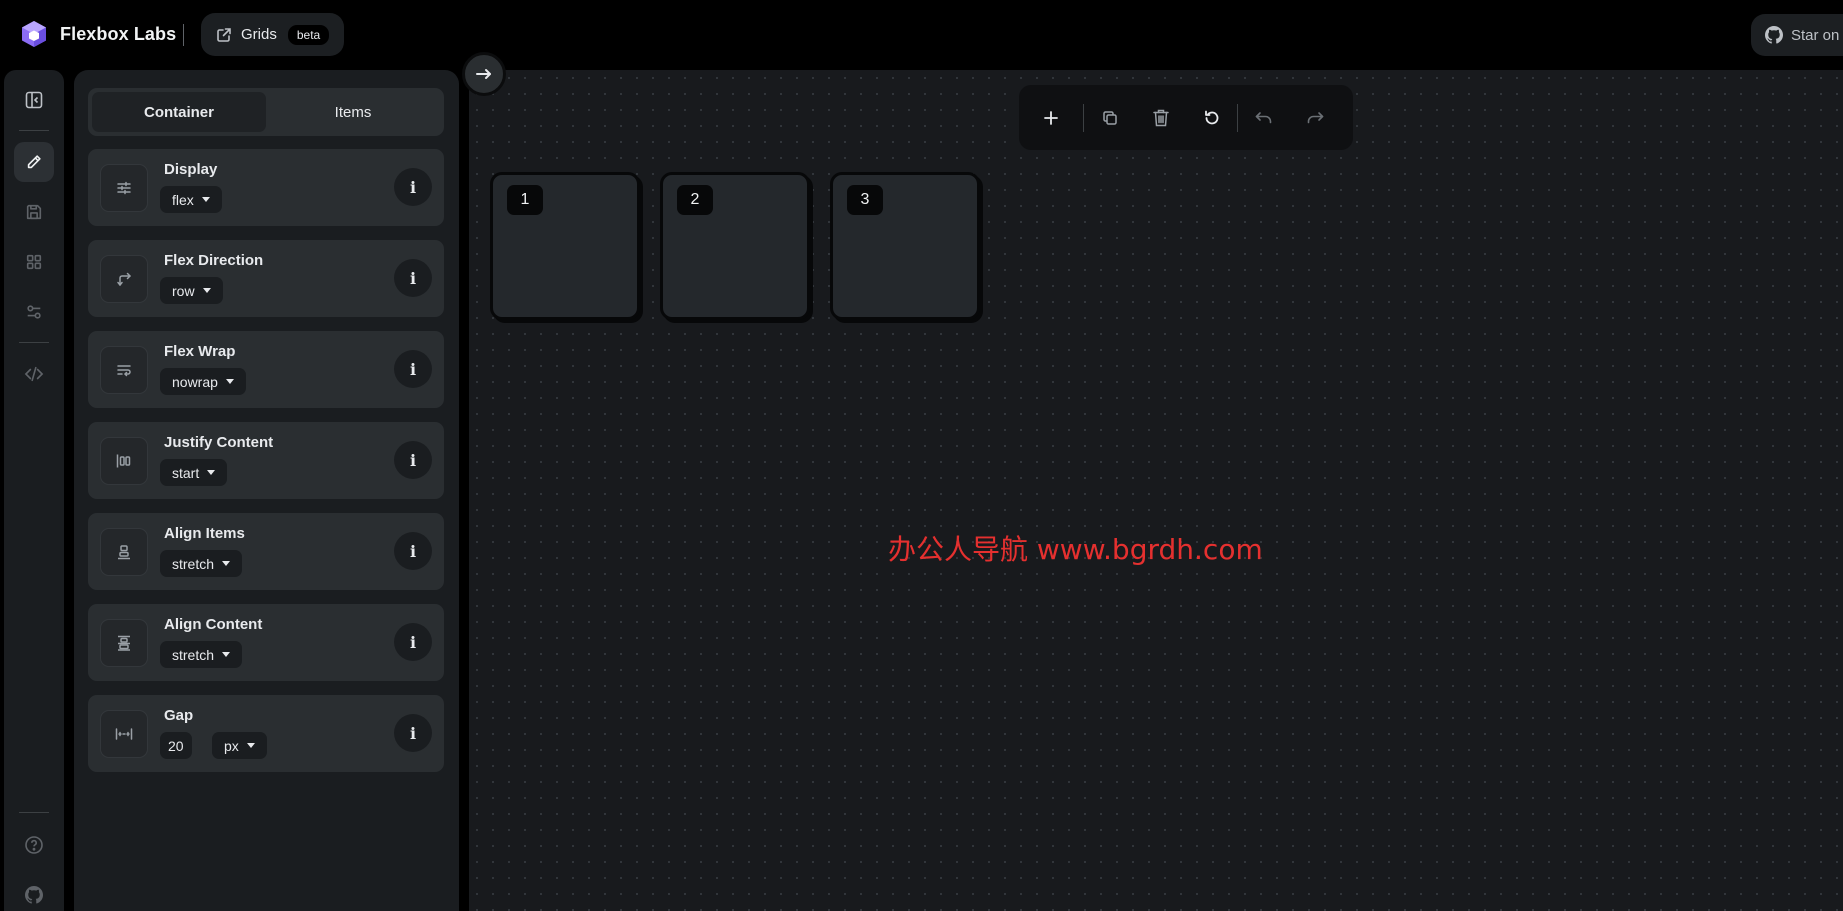 The height and width of the screenshot is (911, 1843). Describe the element at coordinates (118, 33) in the screenshot. I see `brand-name: Flexbox Labs` at that location.